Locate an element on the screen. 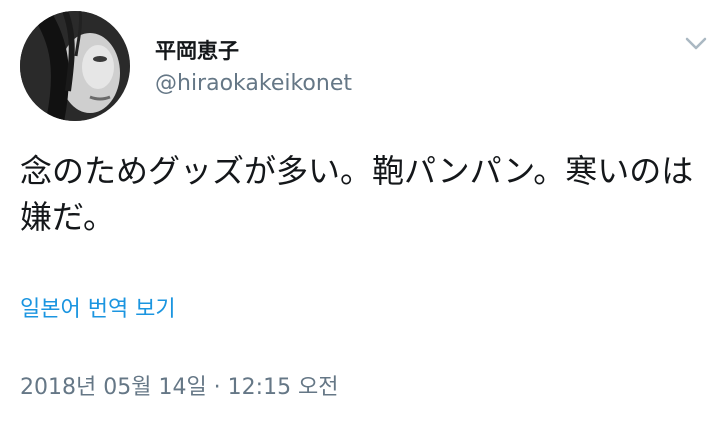 This screenshot has width=720, height=422. avatar is located at coordinates (75, 66).